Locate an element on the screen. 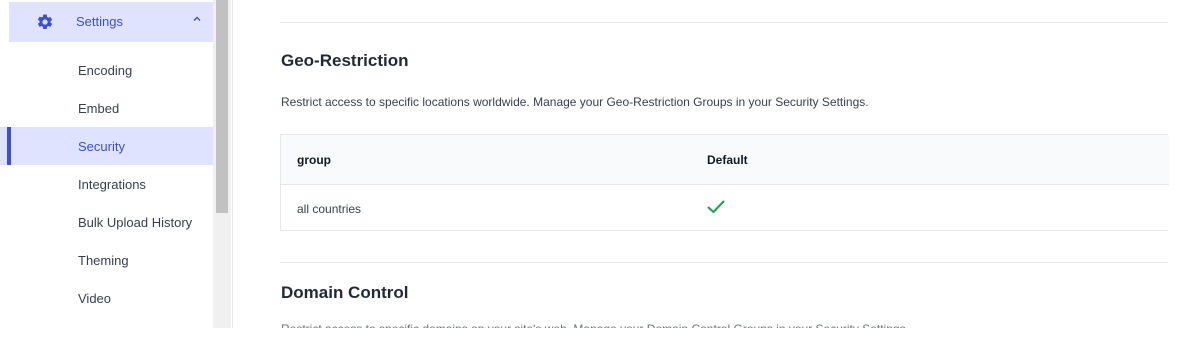 The height and width of the screenshot is (354, 1188). table-row: all countries is located at coordinates (725, 208).